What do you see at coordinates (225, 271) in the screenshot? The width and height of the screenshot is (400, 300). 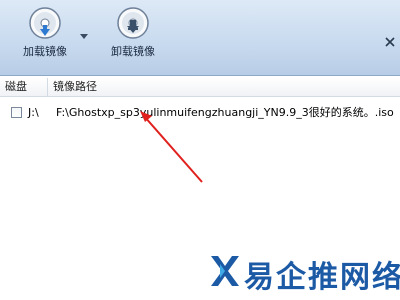 I see `watermark-logo-icon` at bounding box center [225, 271].